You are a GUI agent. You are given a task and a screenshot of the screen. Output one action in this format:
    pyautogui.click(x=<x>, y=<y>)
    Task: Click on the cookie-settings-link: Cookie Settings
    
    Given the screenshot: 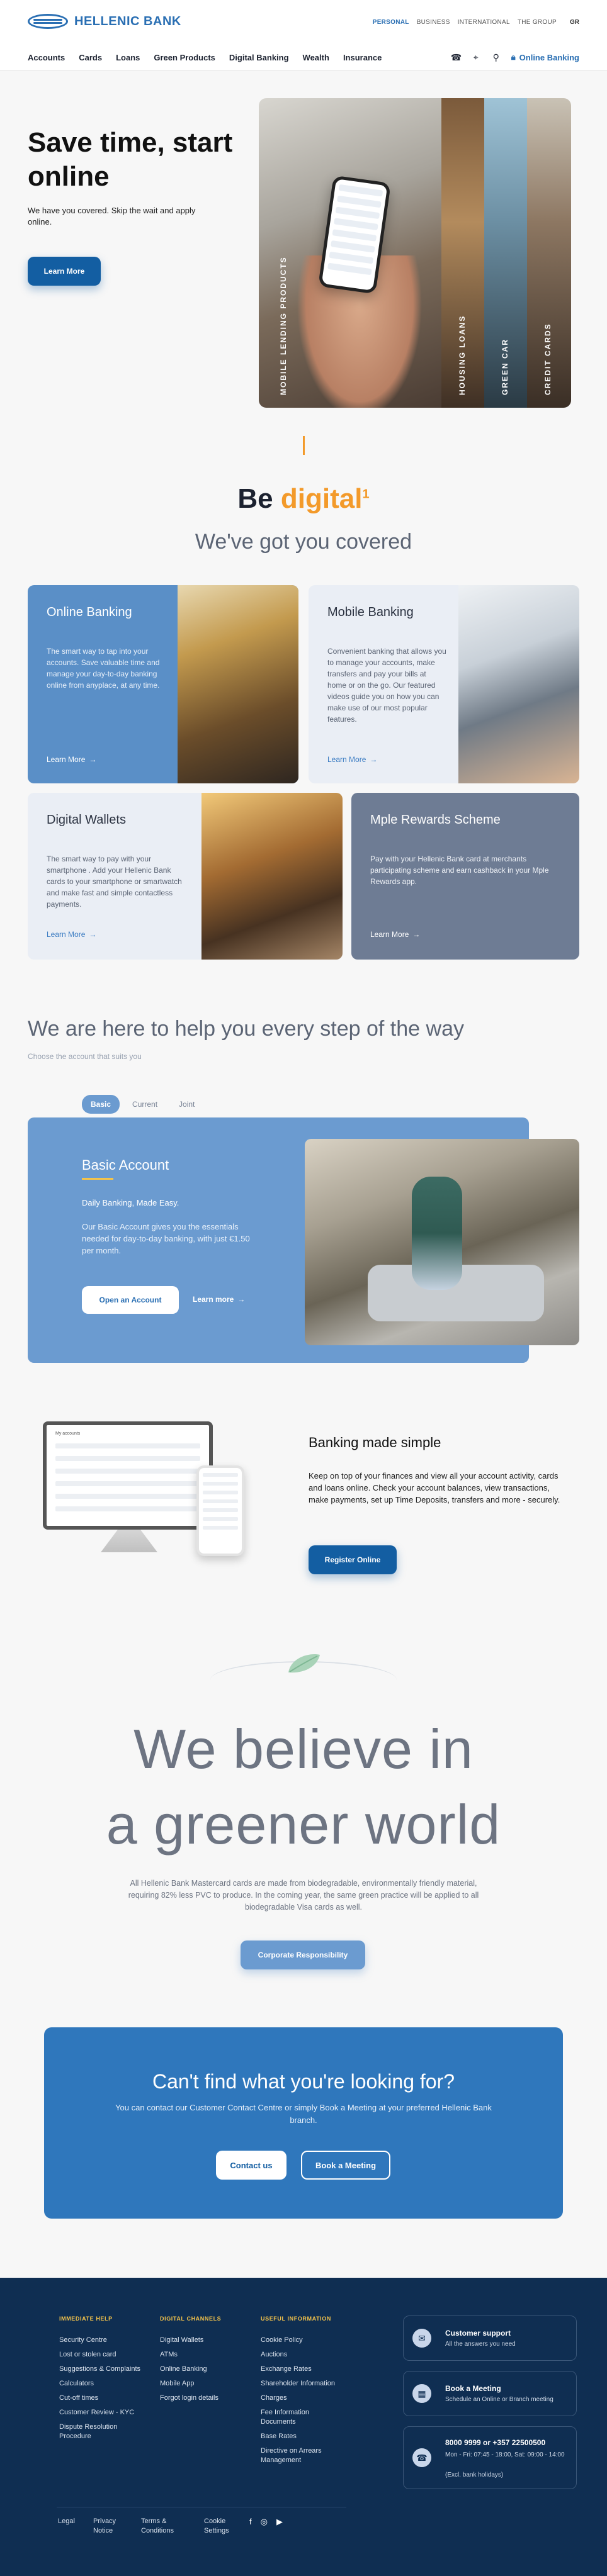 What is the action you would take?
    pyautogui.click(x=218, y=2526)
    